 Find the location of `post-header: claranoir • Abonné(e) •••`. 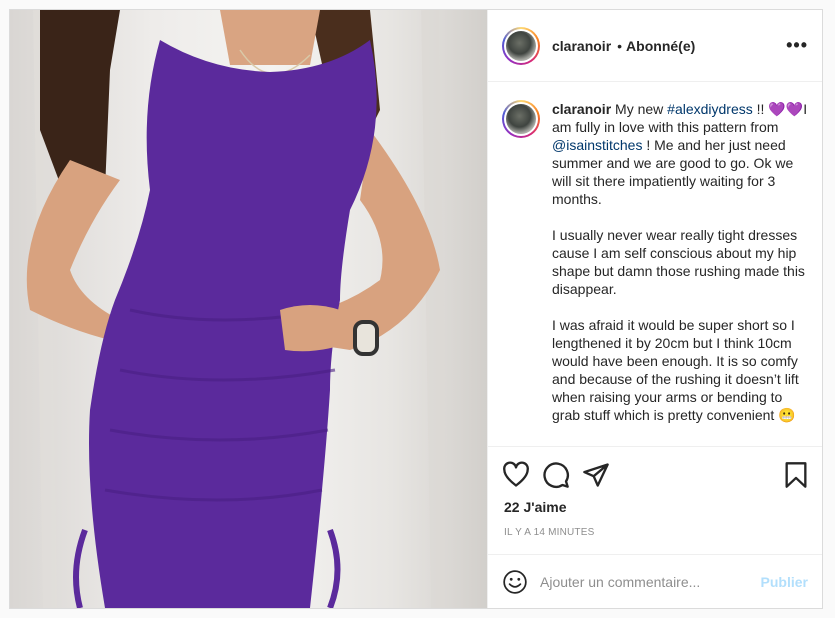

post-header: claranoir • Abonné(e) ••• is located at coordinates (655, 46).